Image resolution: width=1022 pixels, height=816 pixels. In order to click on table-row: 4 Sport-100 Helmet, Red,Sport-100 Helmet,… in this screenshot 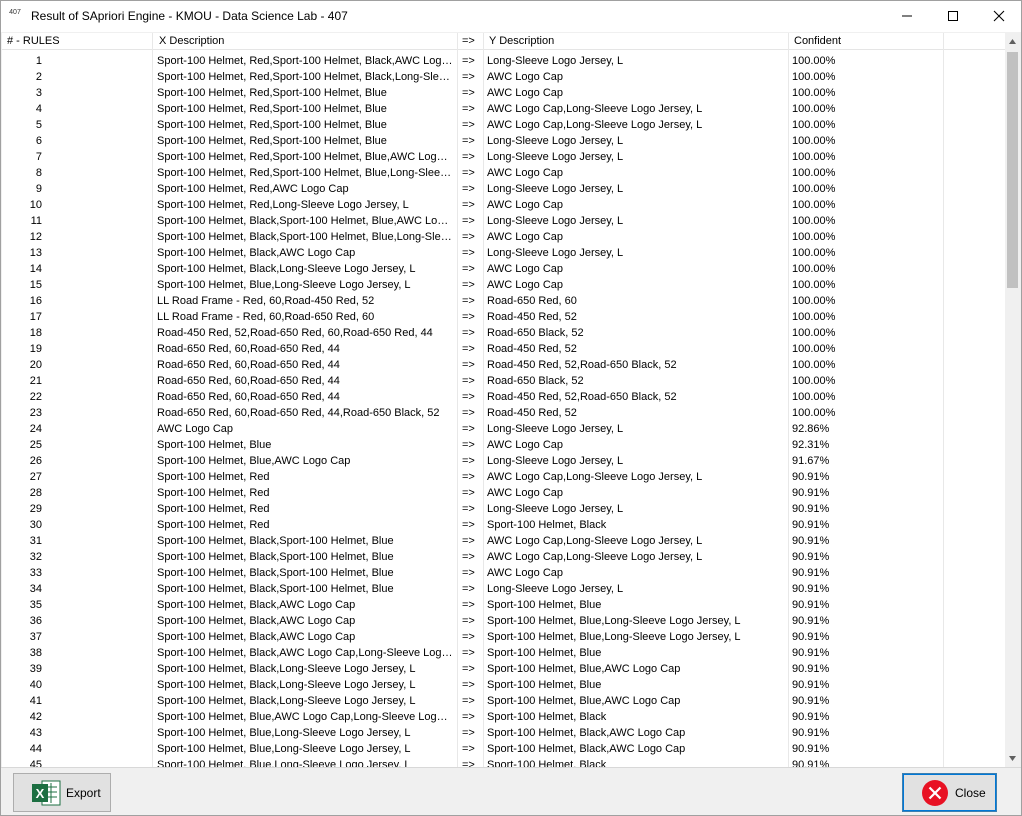, I will do `click(503, 109)`.